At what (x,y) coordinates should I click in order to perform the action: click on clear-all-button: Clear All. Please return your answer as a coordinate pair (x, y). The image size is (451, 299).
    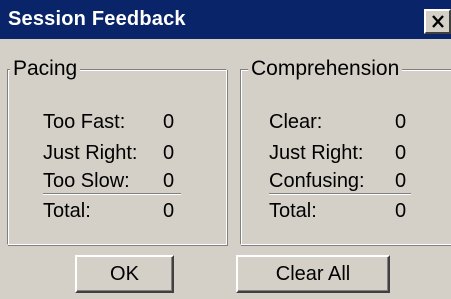
    Looking at the image, I should click on (313, 274).